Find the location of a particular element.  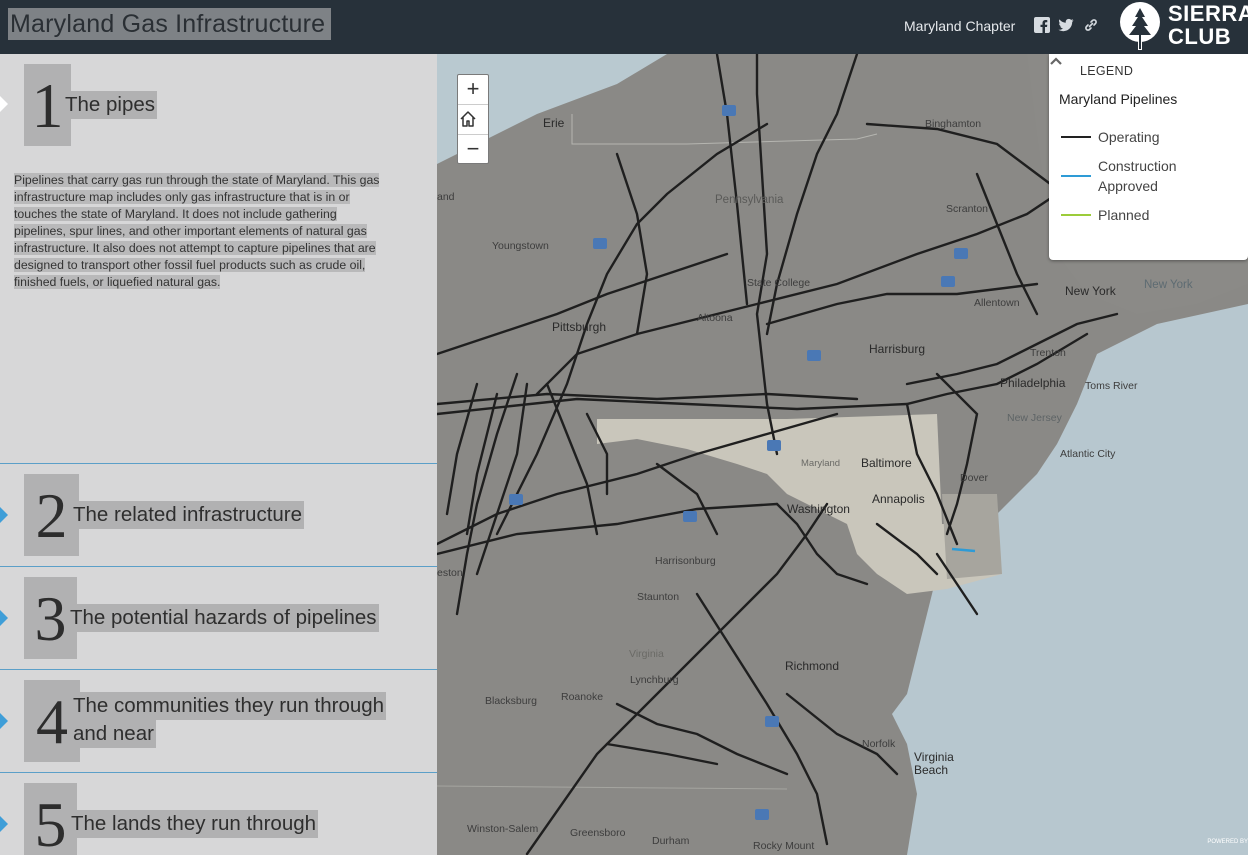

legend-label-line-1: Construction is located at coordinates (1137, 166).